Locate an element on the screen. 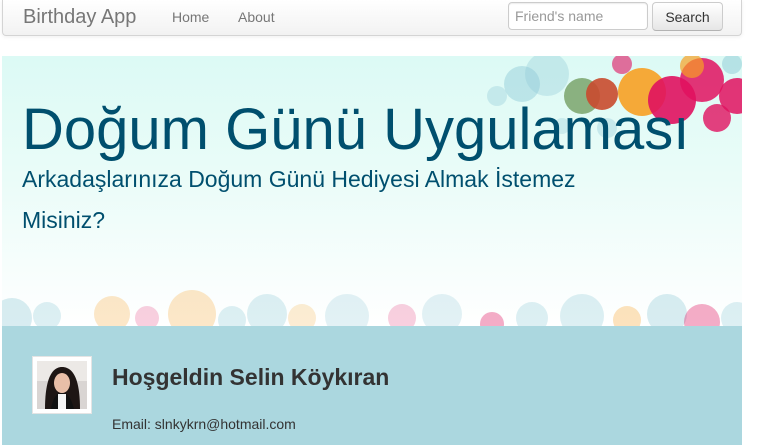 The image size is (761, 445). navbar: Birthday App Home About Search is located at coordinates (372, 18).